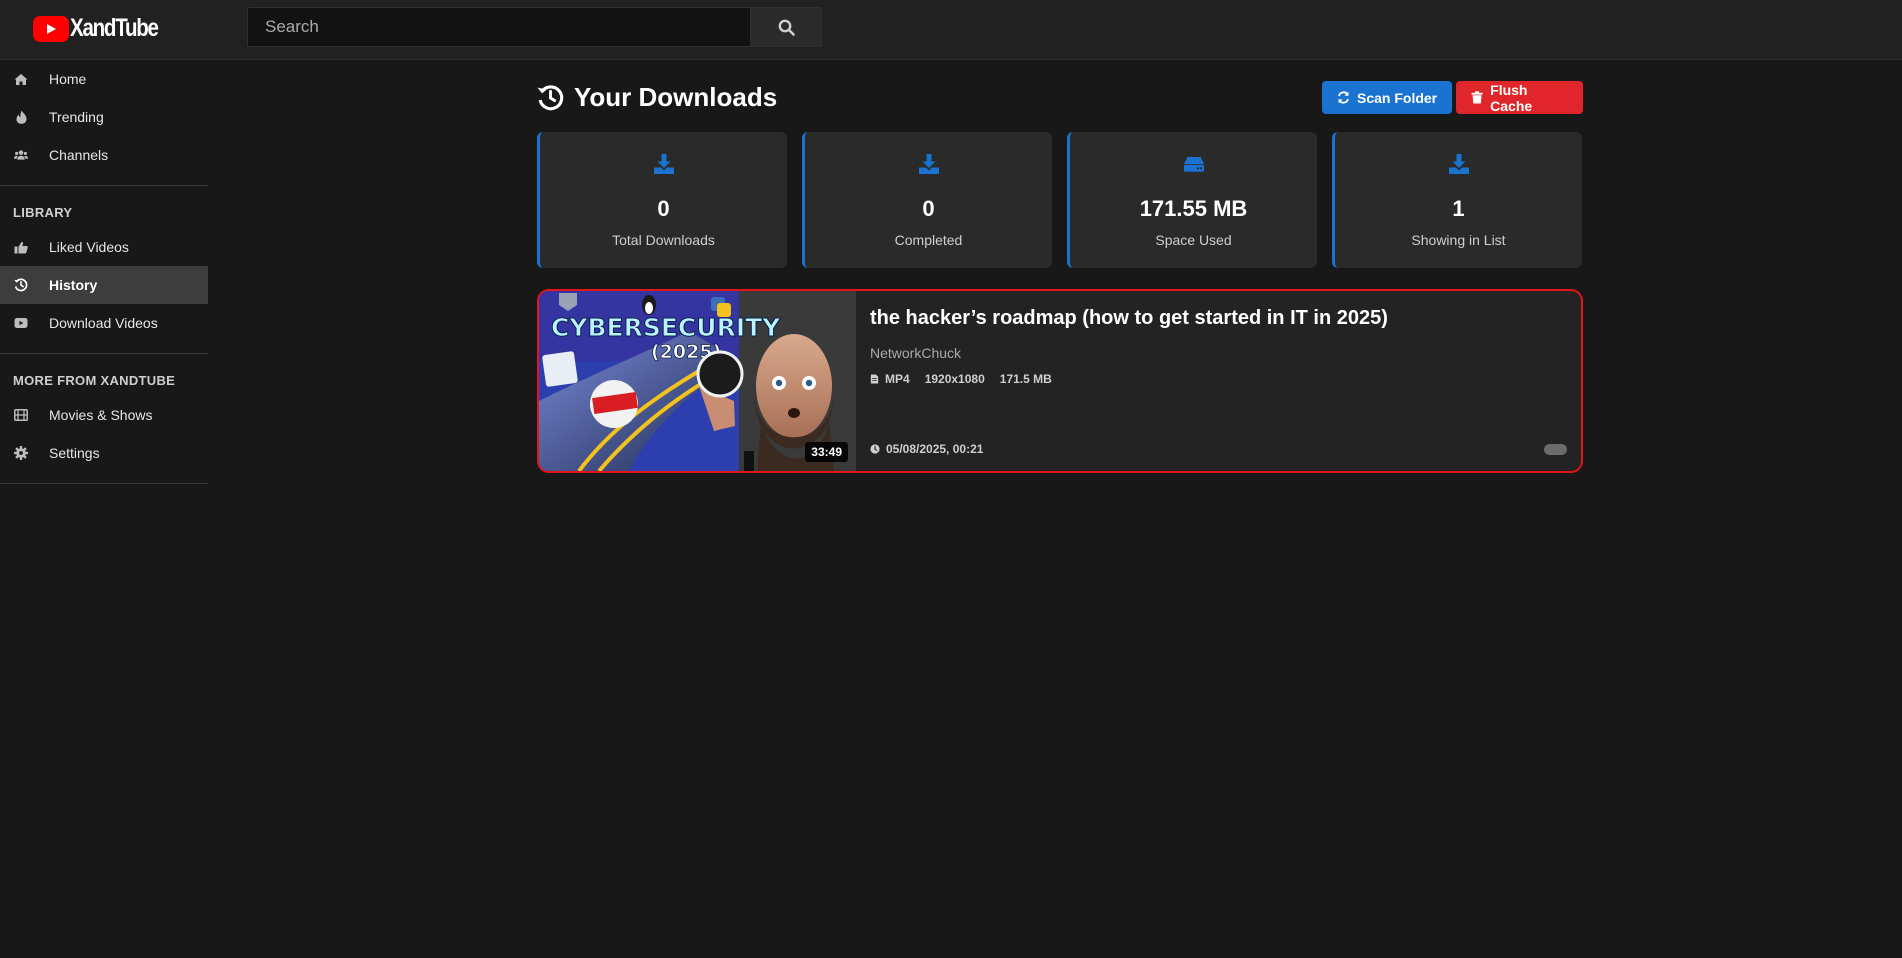  I want to click on sidebar-item-channels: Channels, so click(104, 155).